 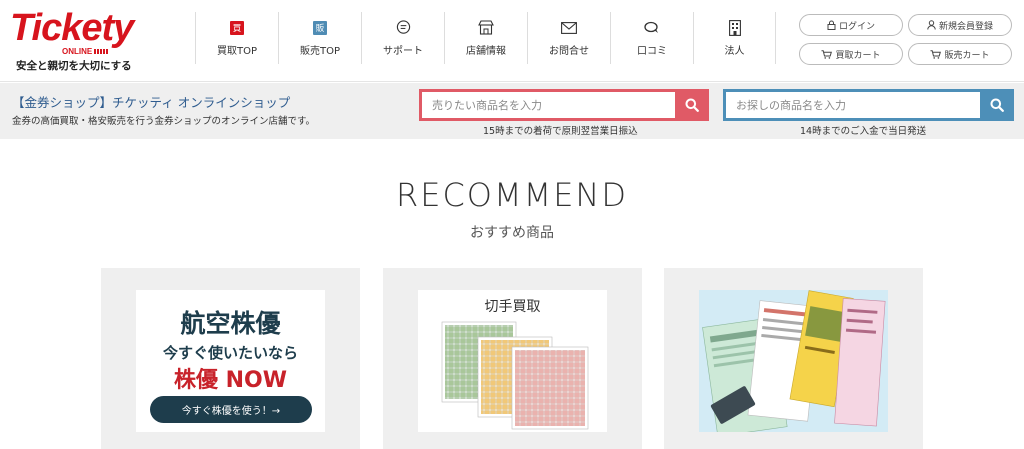 I want to click on support-chat-icon, so click(x=403, y=28).